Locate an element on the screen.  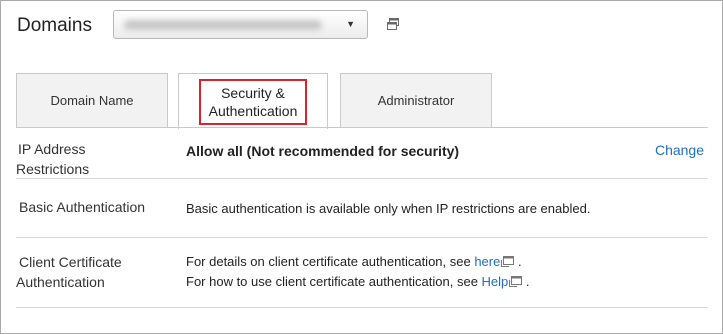
tab-label: Administrator is located at coordinates (416, 100).